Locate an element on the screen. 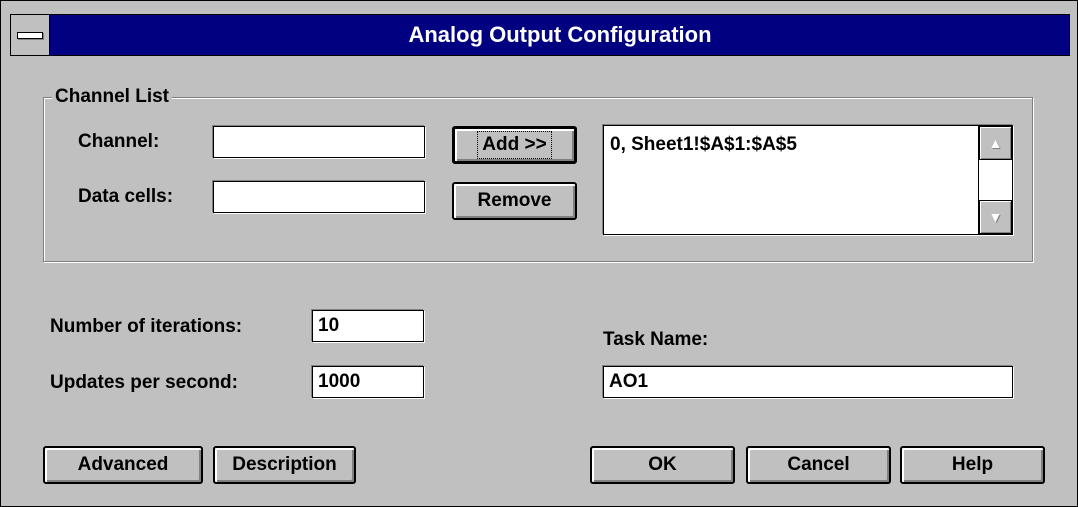 Image resolution: width=1078 pixels, height=507 pixels. list-item: 0, Sheet1!$A$1:$A$5 is located at coordinates (703, 145).